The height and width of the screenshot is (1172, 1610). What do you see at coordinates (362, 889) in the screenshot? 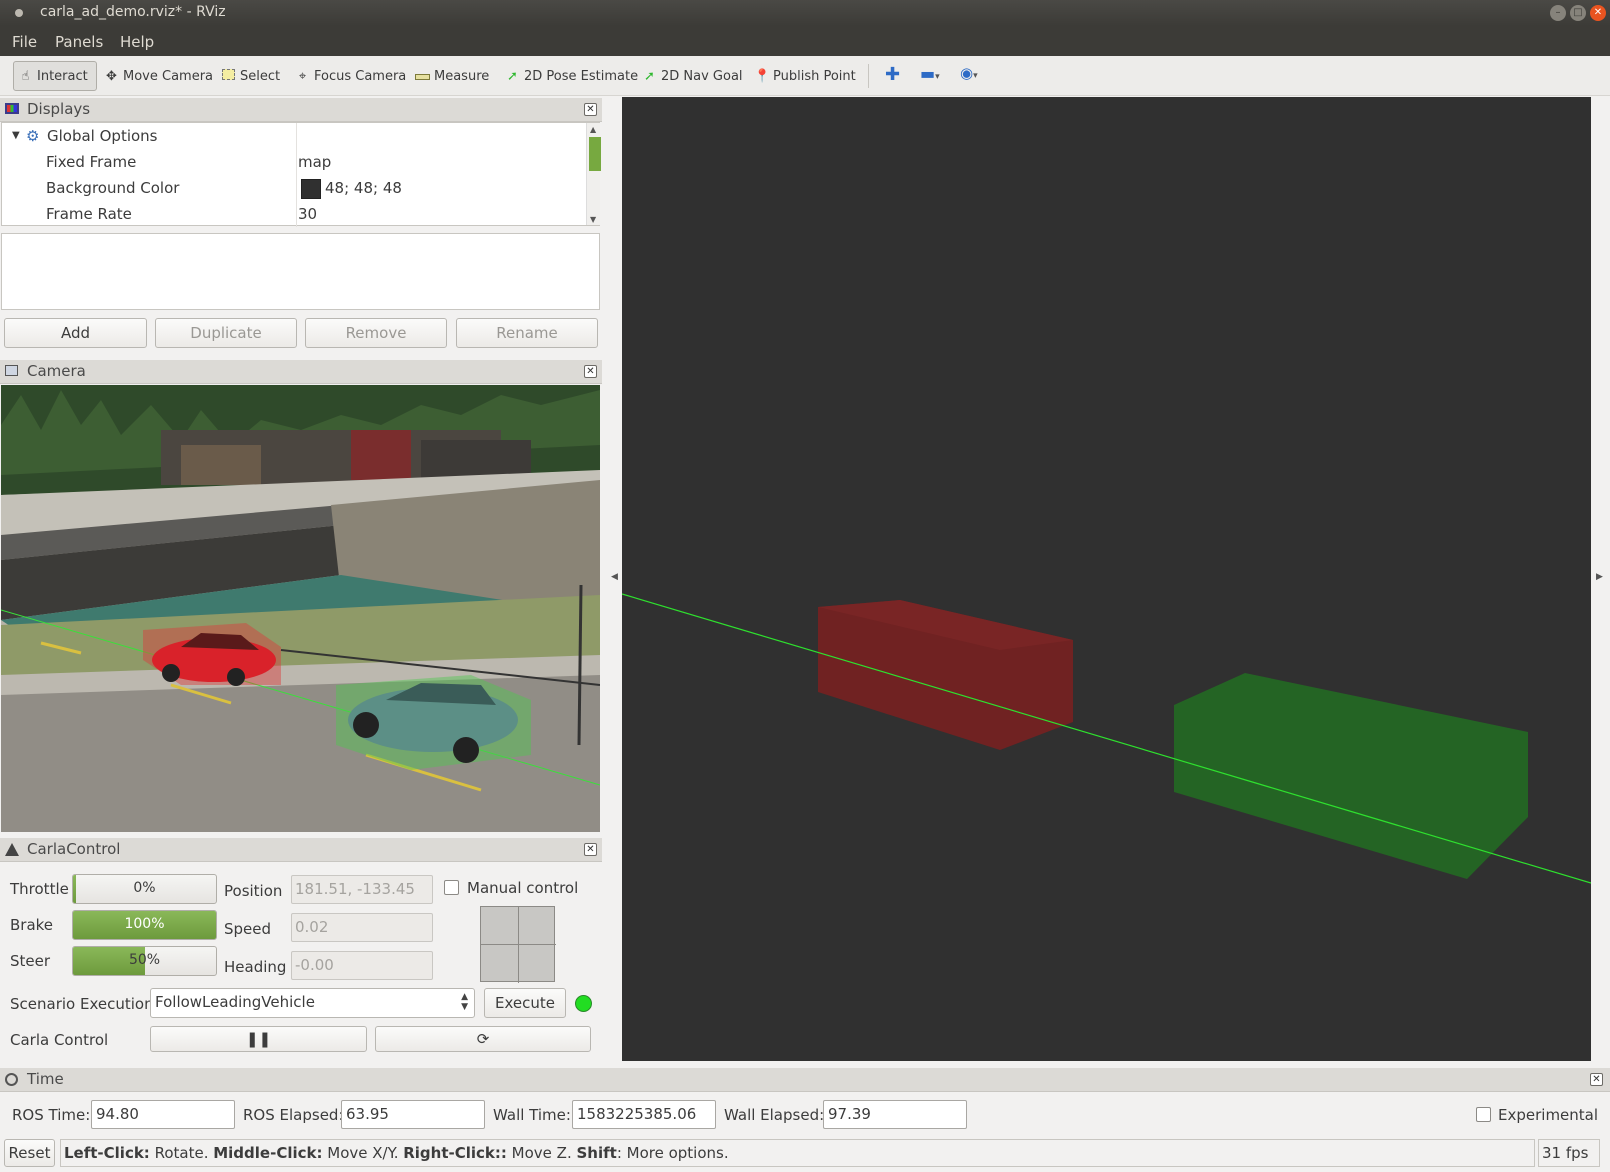
I see `position-field: 181.51, -133.45` at bounding box center [362, 889].